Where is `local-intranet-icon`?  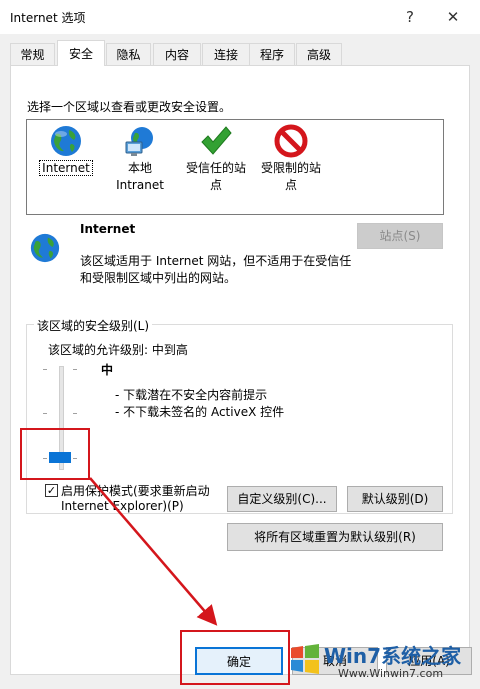
local-intranet-icon is located at coordinates (139, 141).